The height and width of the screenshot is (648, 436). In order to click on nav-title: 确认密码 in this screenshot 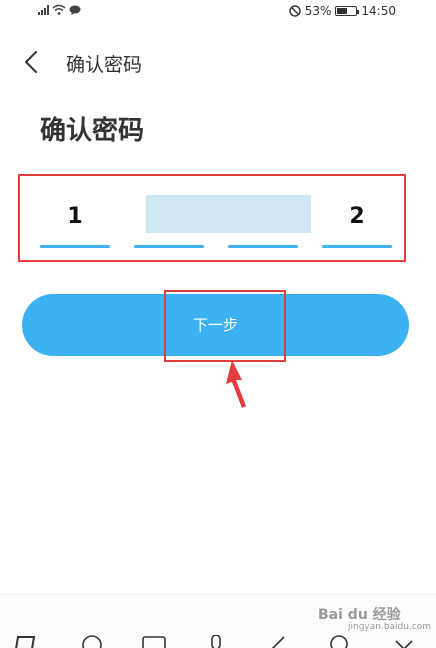, I will do `click(104, 65)`.